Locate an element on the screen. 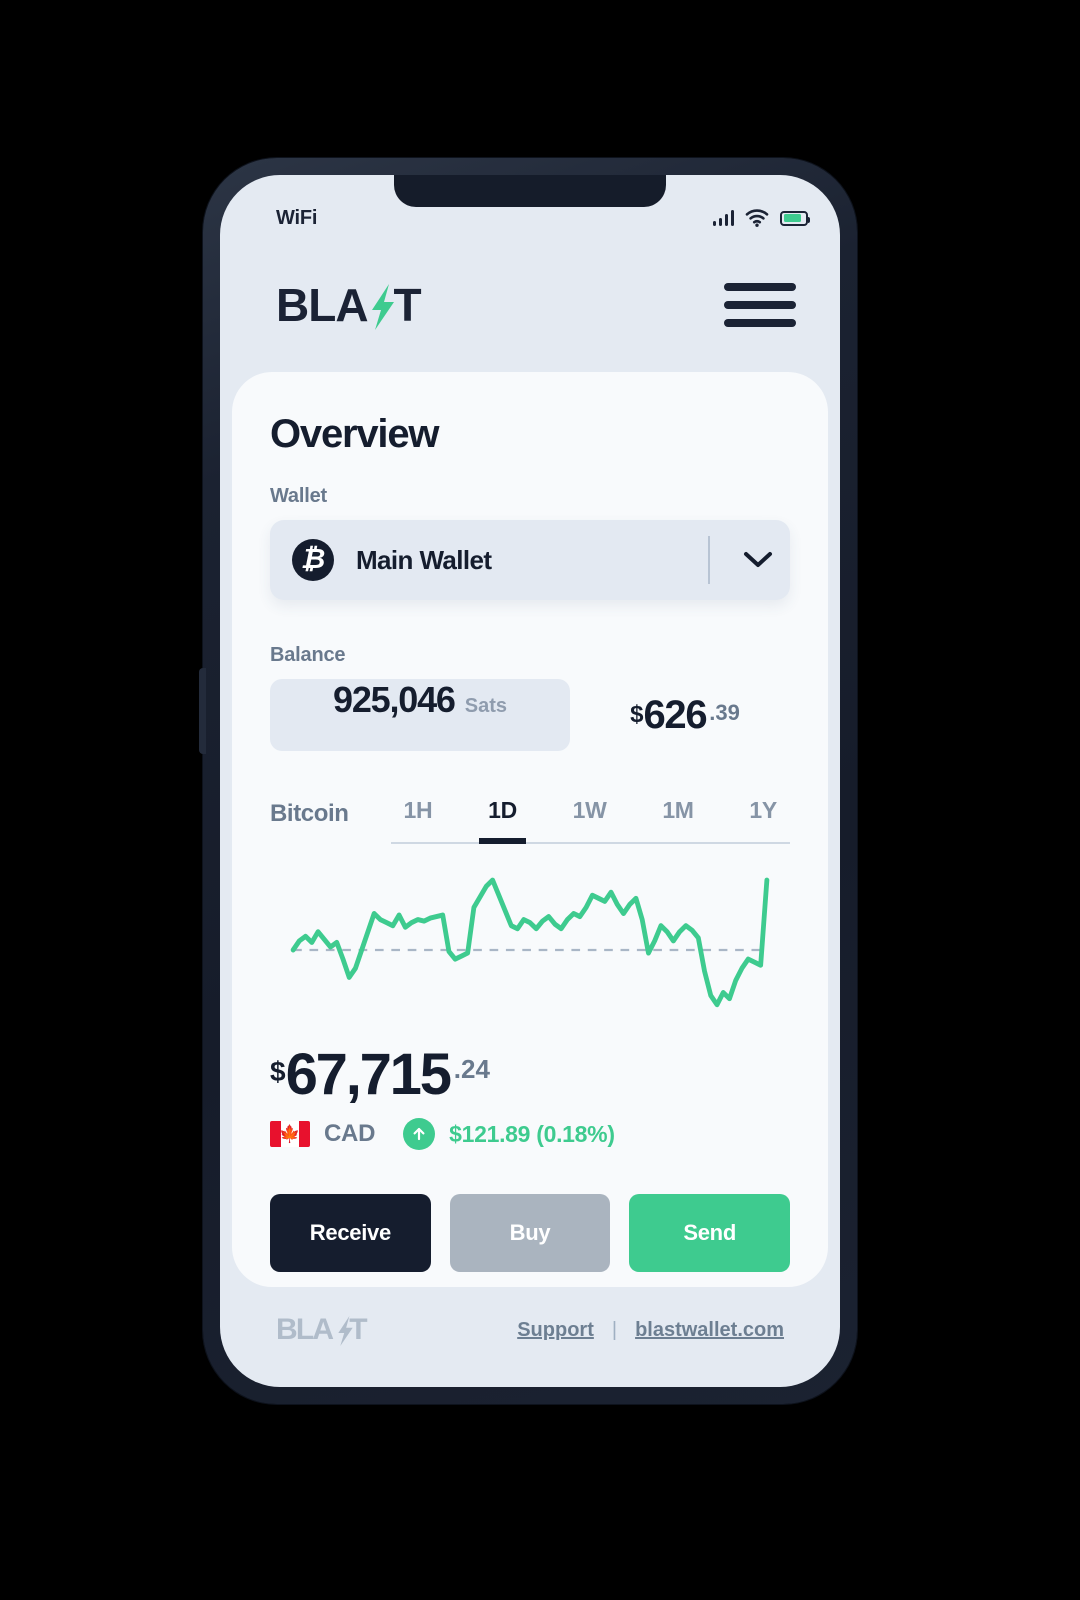 The height and width of the screenshot is (1600, 1080). price-sparkline-chart is located at coordinates (530, 942).